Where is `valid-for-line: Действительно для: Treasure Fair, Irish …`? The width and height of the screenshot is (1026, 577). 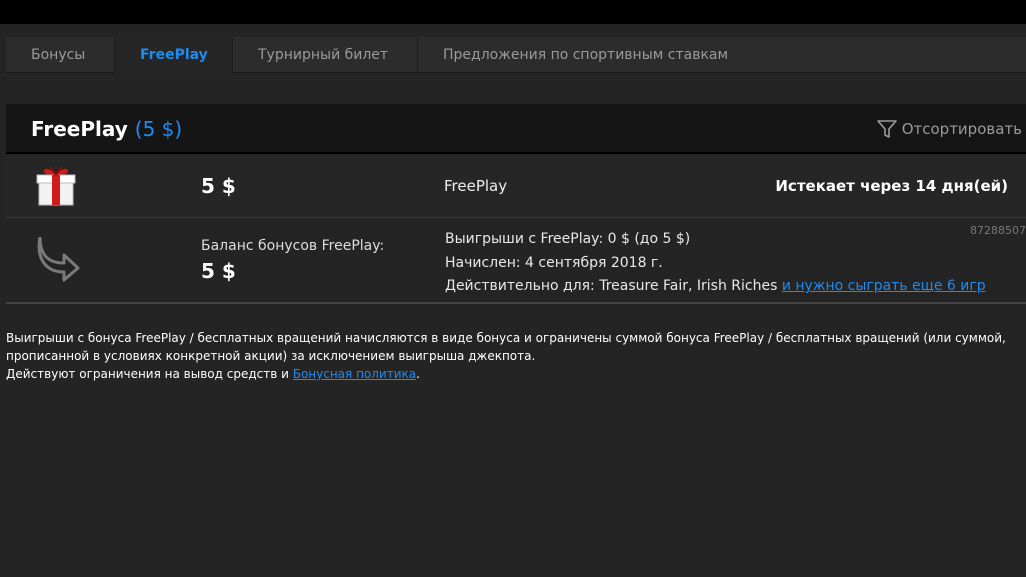 valid-for-line: Действительно для: Treasure Fair, Irish … is located at coordinates (715, 287).